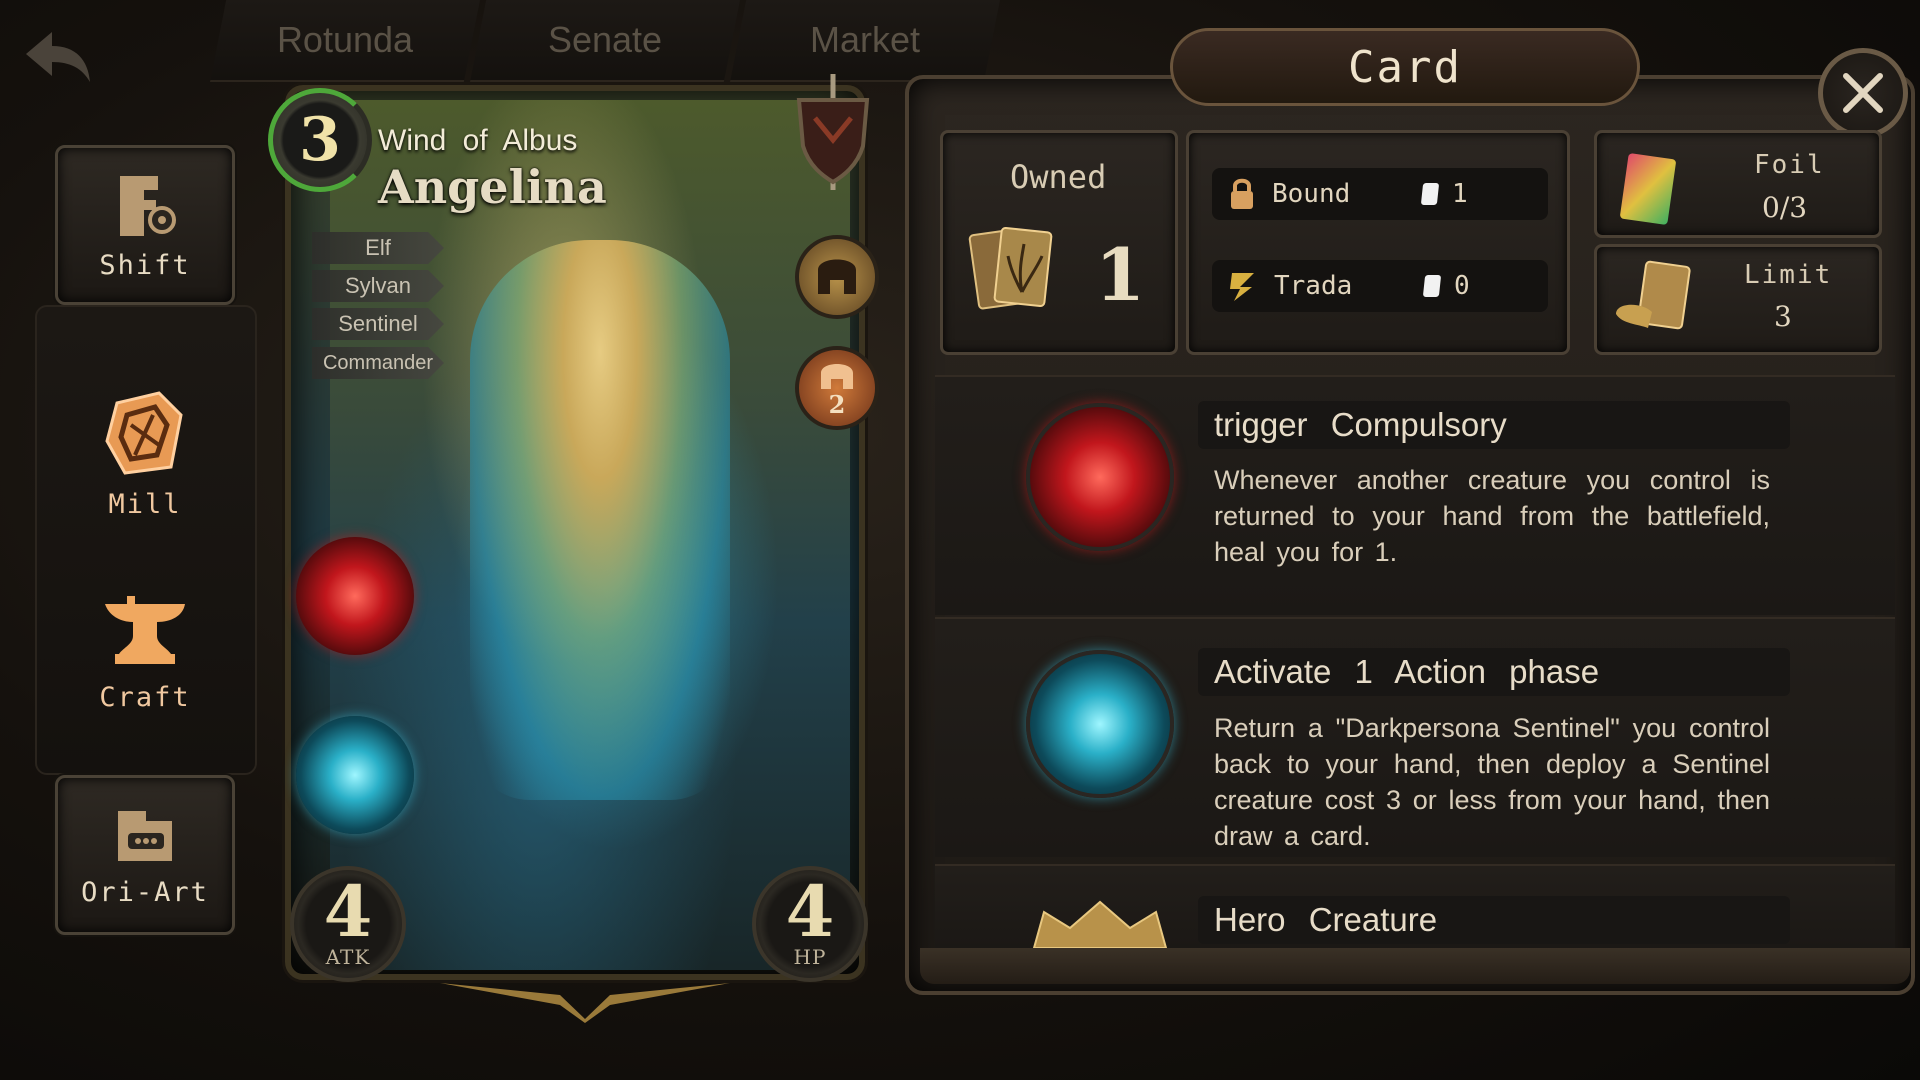 The height and width of the screenshot is (1080, 1920). Describe the element at coordinates (145, 265) in the screenshot. I see `shift-label: Shift` at that location.